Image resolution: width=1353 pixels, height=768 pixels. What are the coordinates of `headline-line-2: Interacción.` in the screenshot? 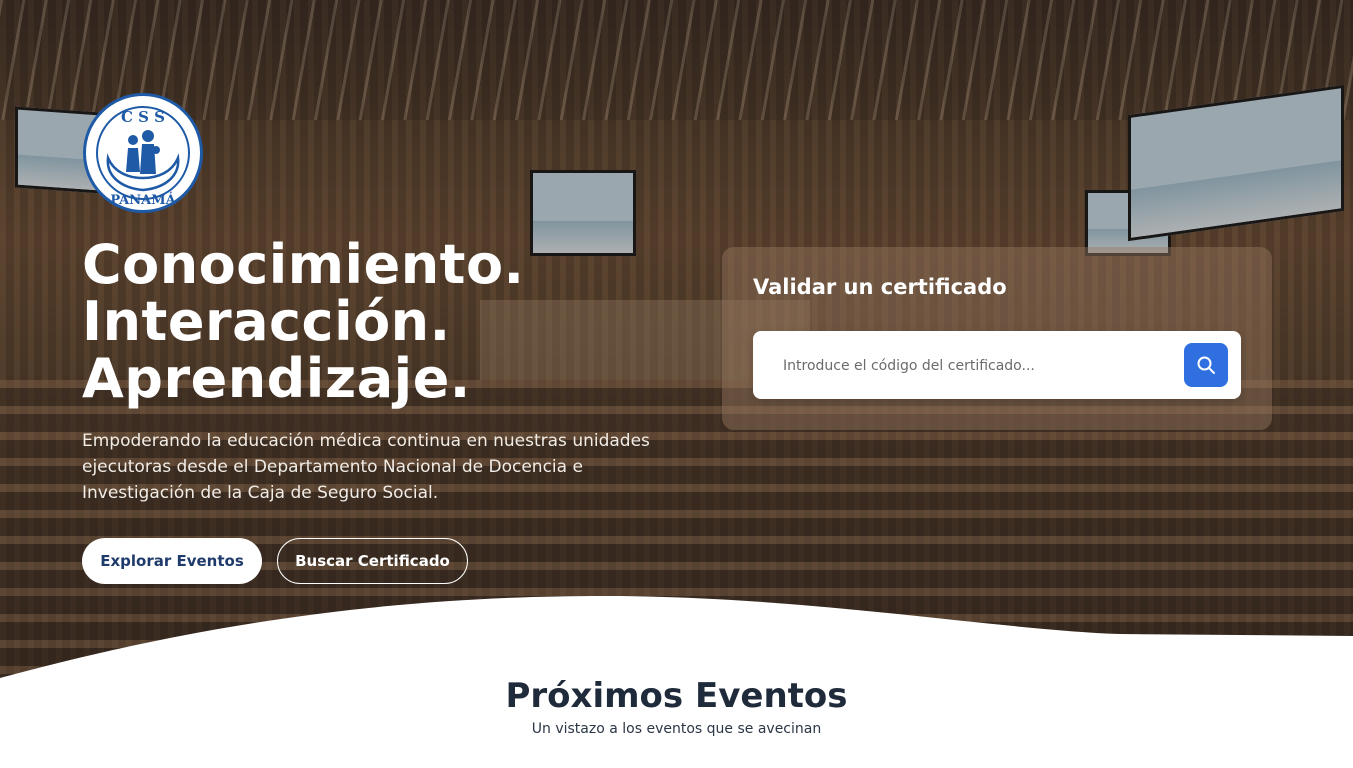 It's located at (266, 321).